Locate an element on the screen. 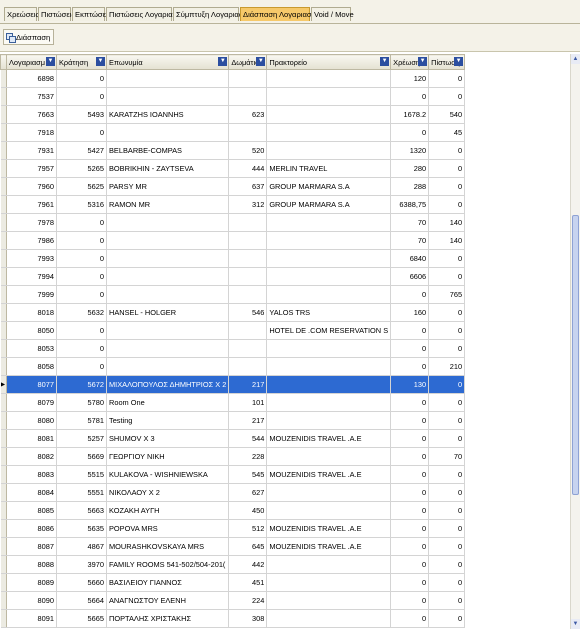 Image resolution: width=580 pixels, height=629 pixels. table-cell: 5780 is located at coordinates (81, 402).